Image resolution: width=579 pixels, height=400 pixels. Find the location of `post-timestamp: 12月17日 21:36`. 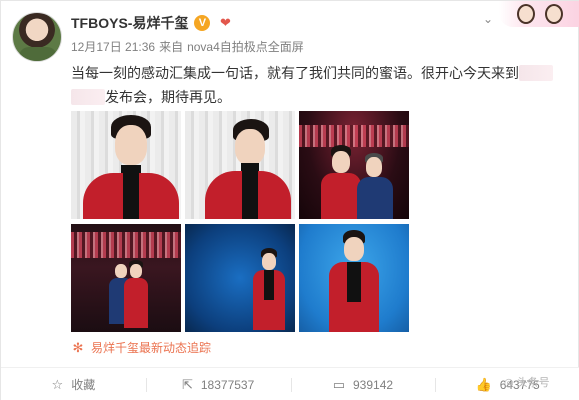

post-timestamp: 12月17日 21:36 is located at coordinates (113, 46).